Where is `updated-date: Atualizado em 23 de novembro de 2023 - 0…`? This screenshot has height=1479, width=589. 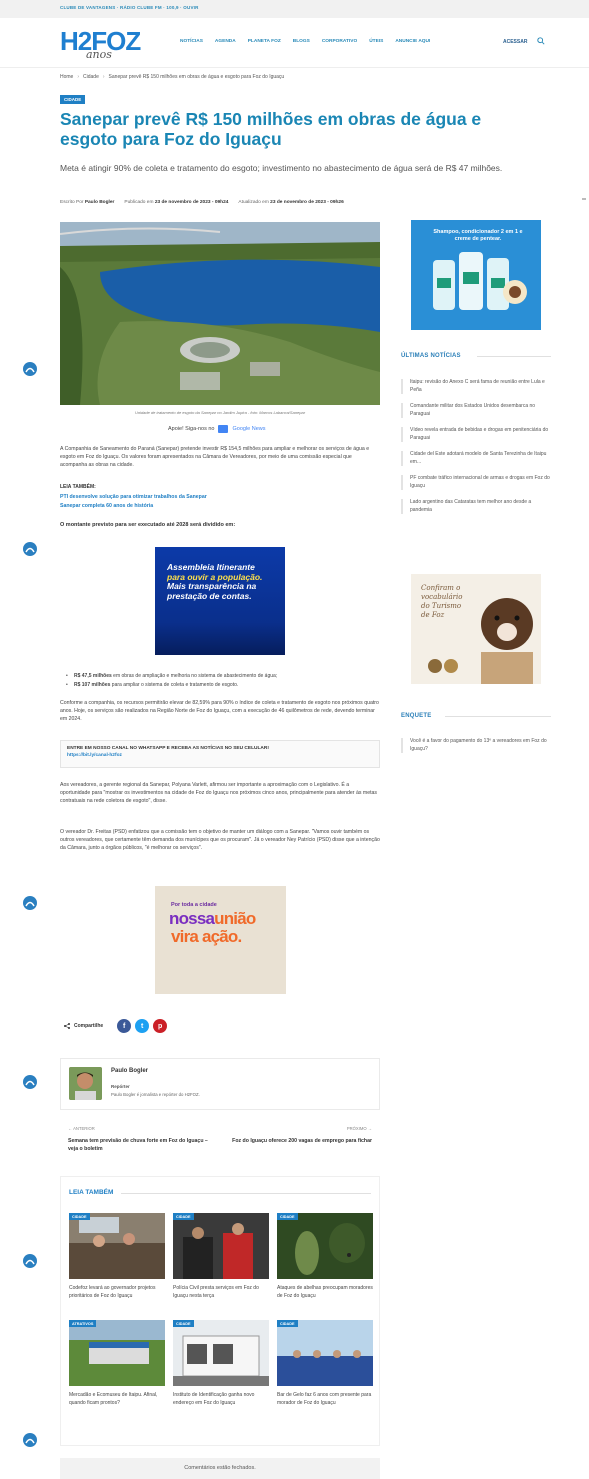 updated-date: Atualizado em 23 de novembro de 2023 - 0… is located at coordinates (291, 202).